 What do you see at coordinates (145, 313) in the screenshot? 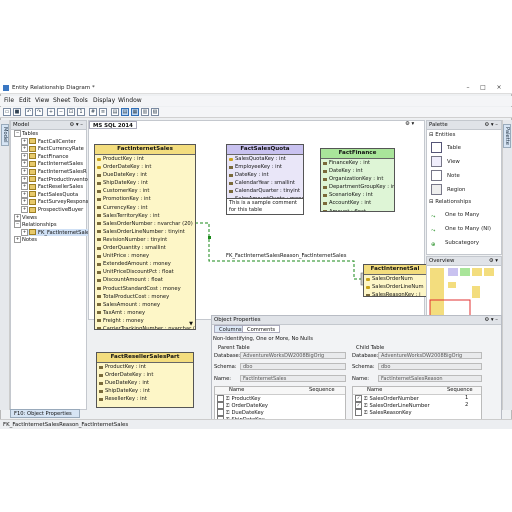
I see `entity-column: TaxAmt : money` at bounding box center [145, 313].